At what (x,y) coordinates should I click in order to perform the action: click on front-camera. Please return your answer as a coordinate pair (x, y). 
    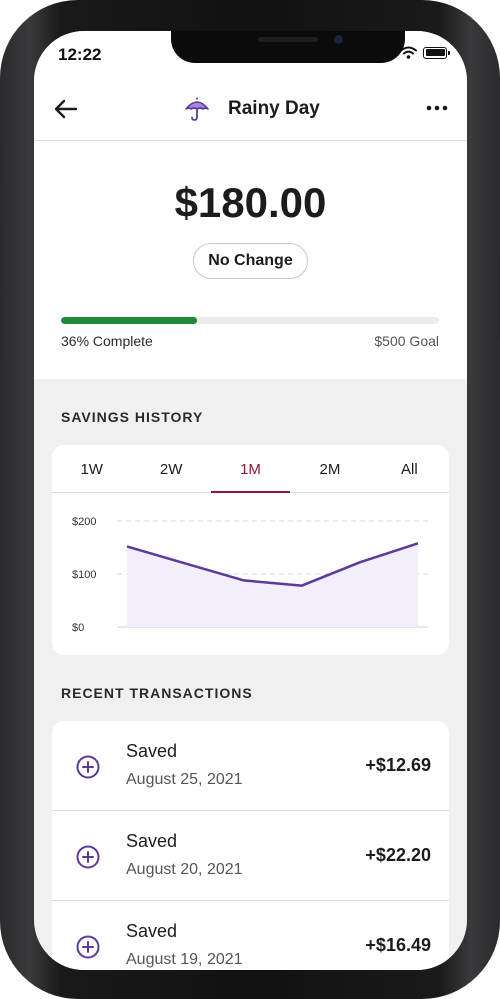
    Looking at the image, I should click on (338, 39).